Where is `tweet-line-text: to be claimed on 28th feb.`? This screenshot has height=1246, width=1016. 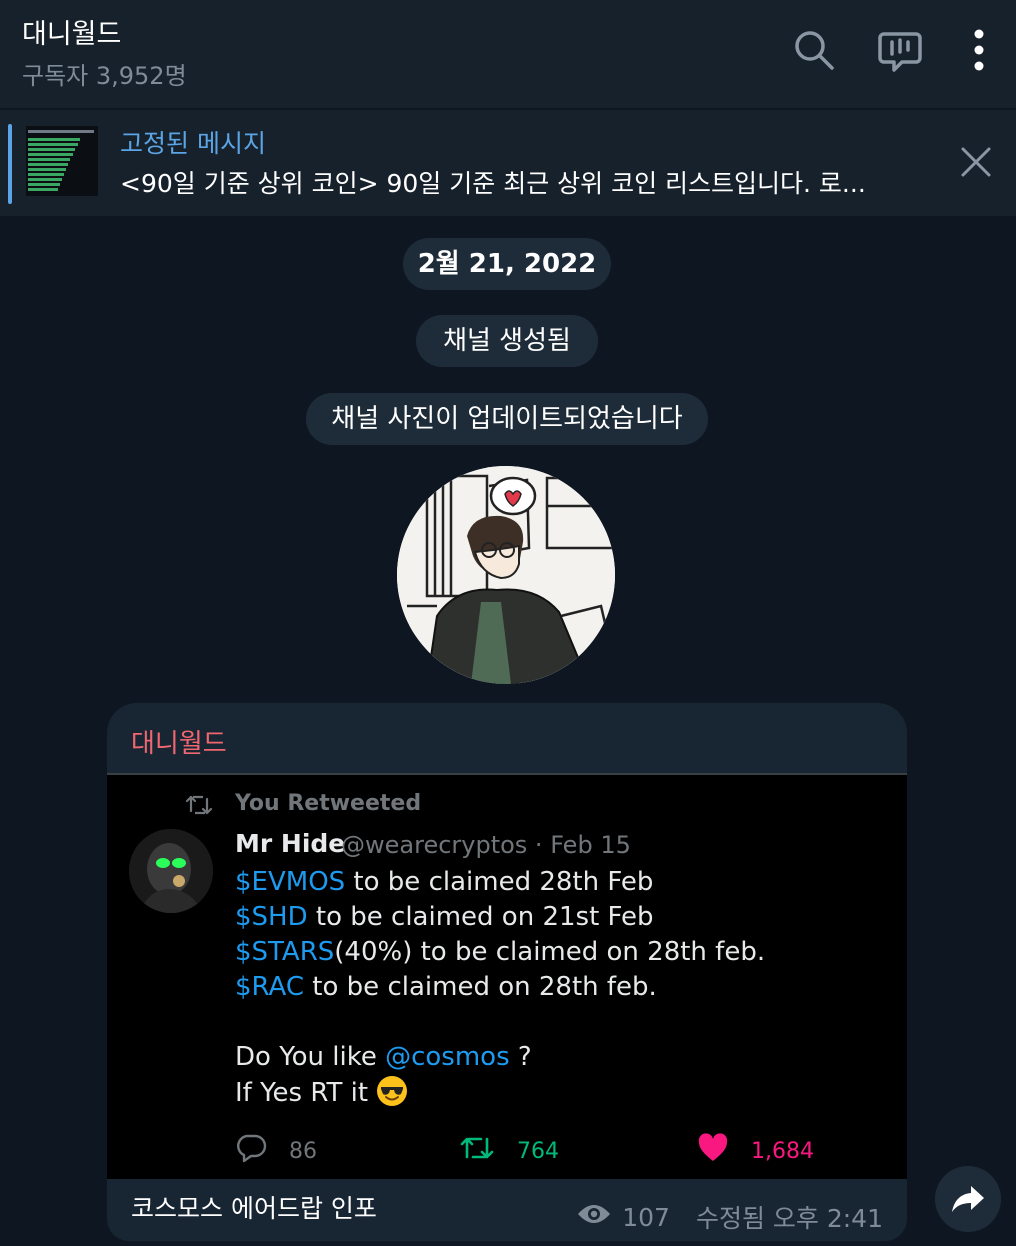
tweet-line-text: to be claimed on 28th feb. is located at coordinates (480, 987).